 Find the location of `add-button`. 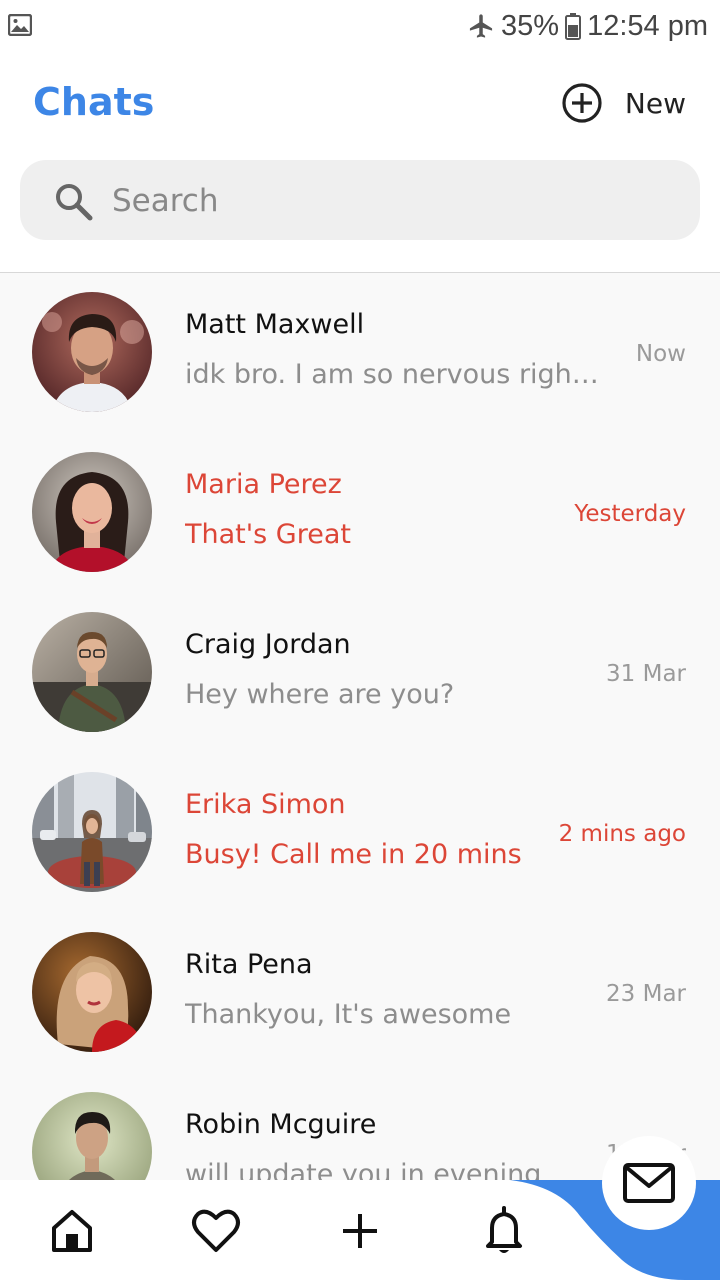

add-button is located at coordinates (360, 1230).